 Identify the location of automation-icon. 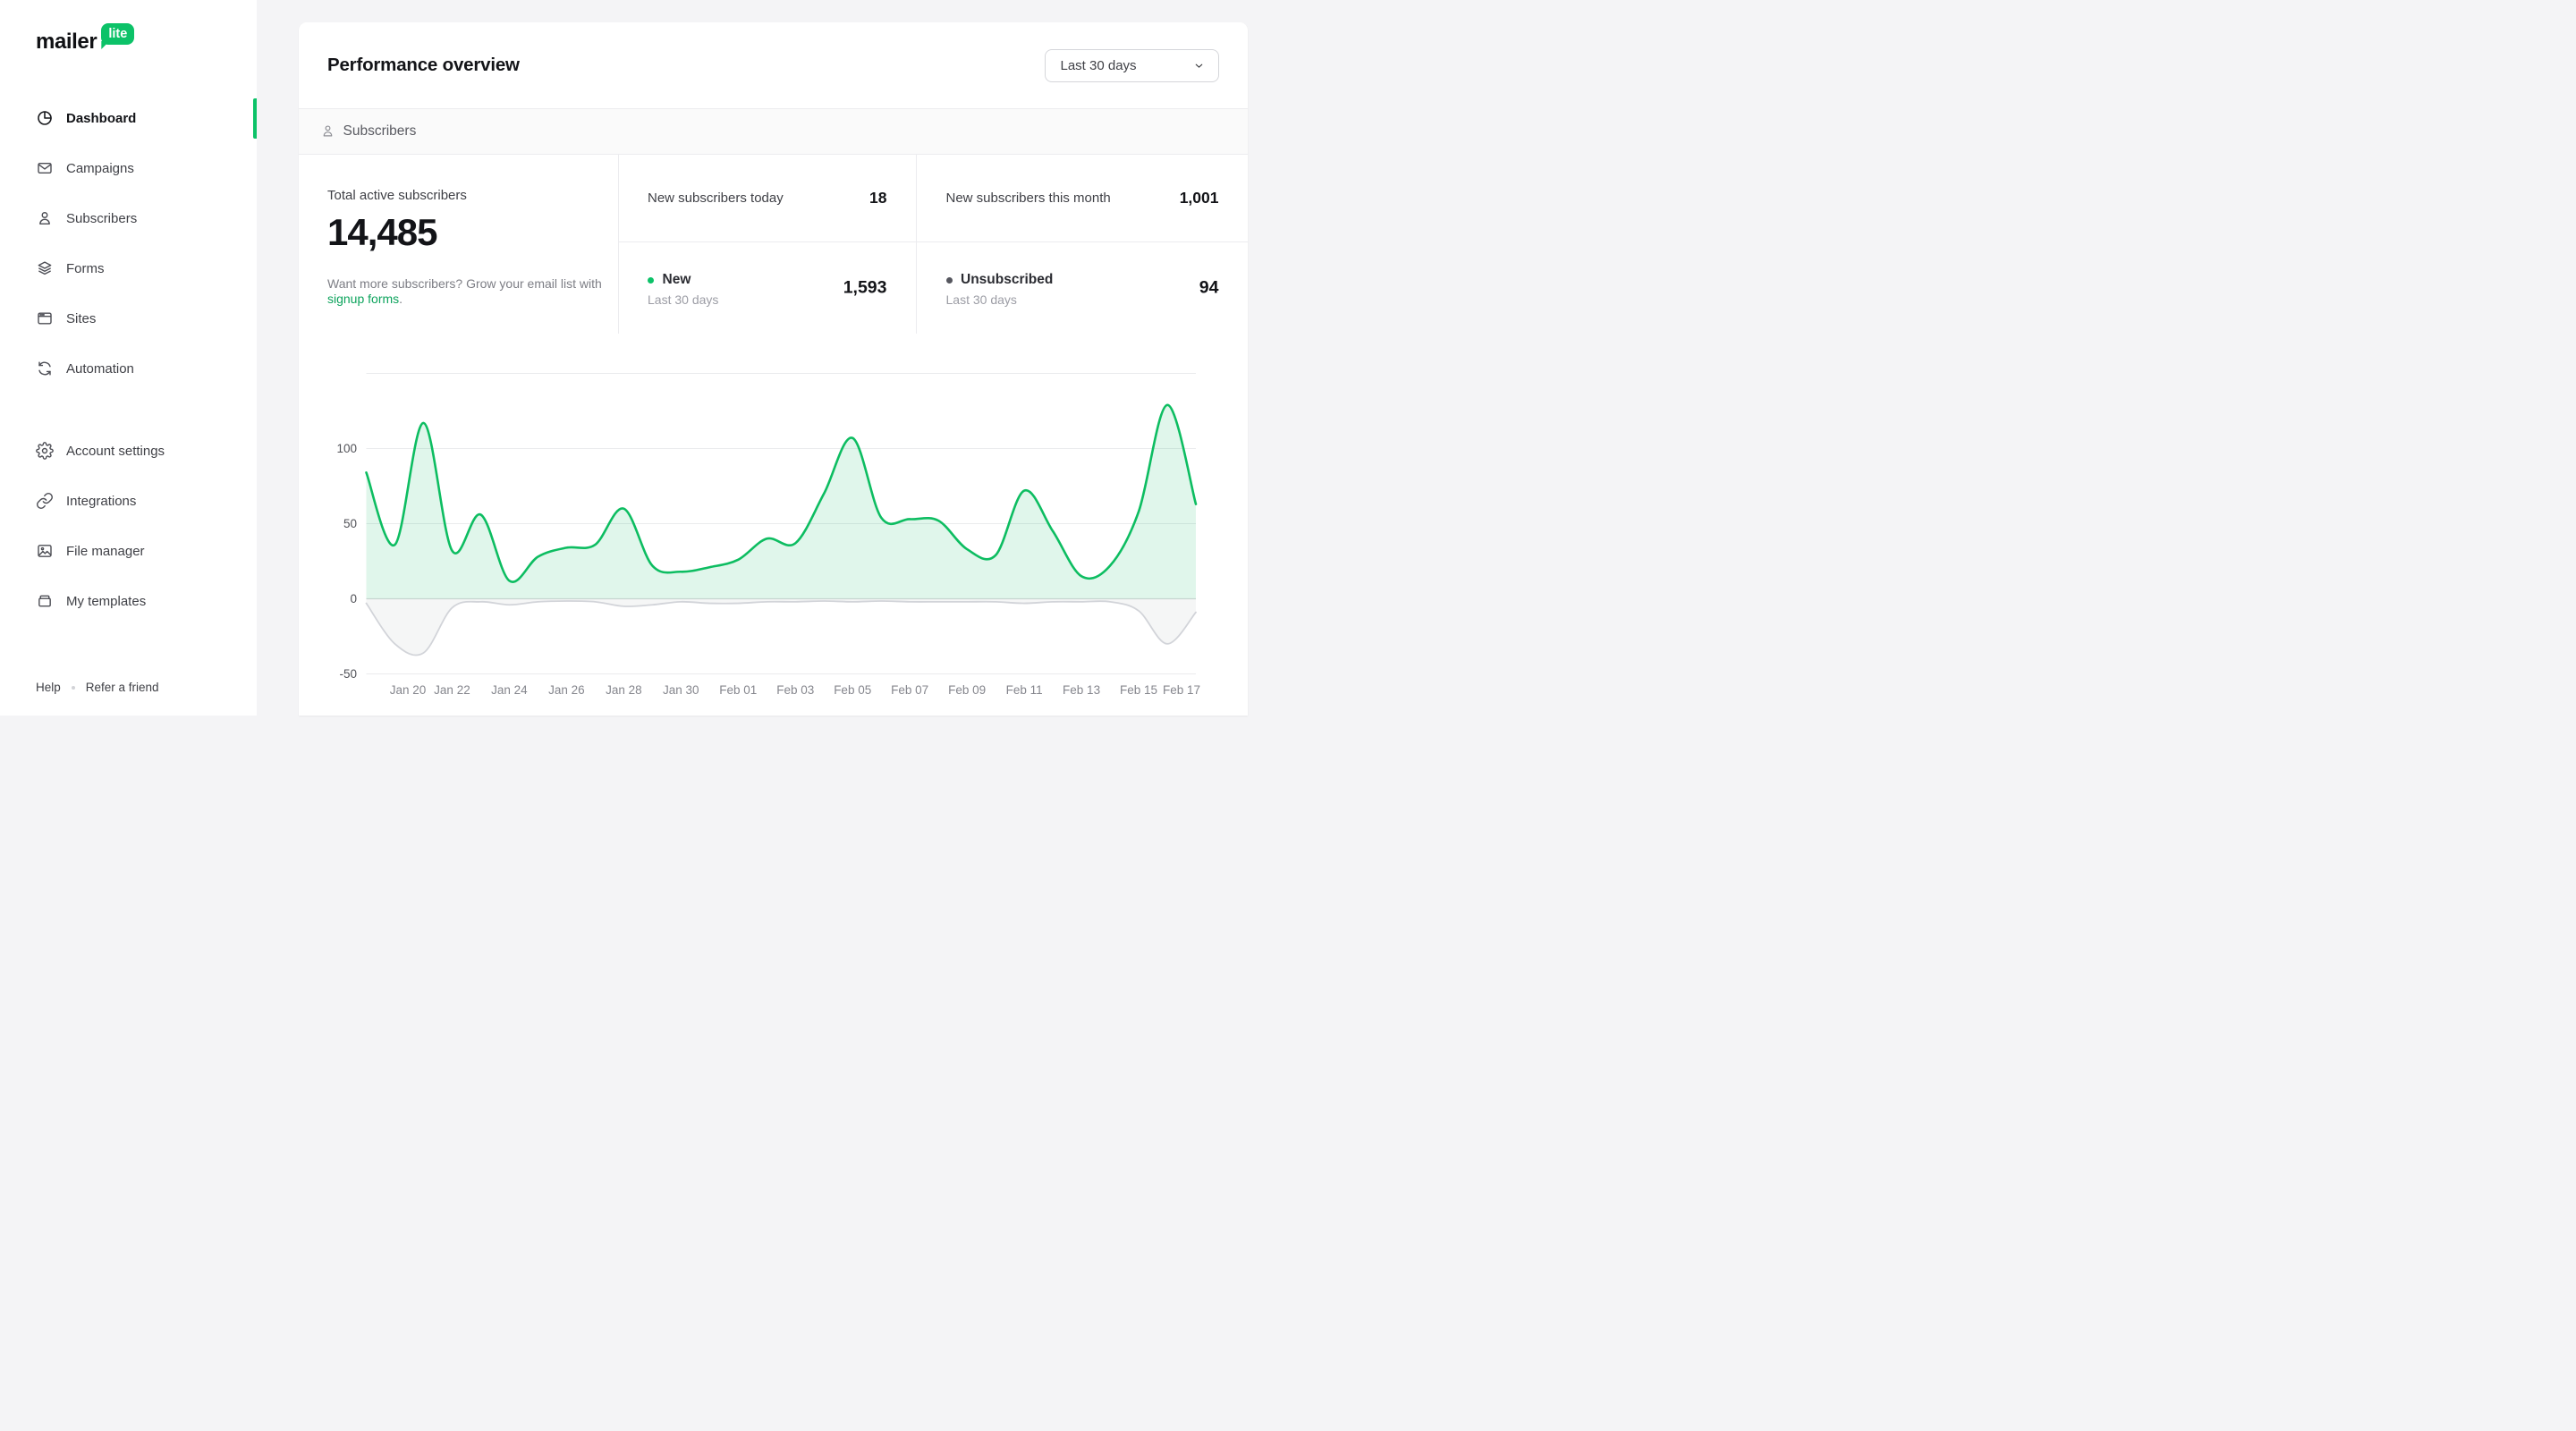
(45, 369).